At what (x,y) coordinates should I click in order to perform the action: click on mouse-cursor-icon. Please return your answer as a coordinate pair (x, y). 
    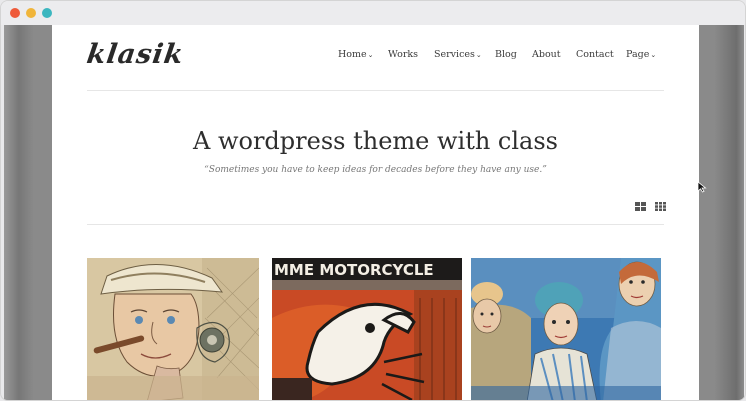
    Looking at the image, I should click on (702, 187).